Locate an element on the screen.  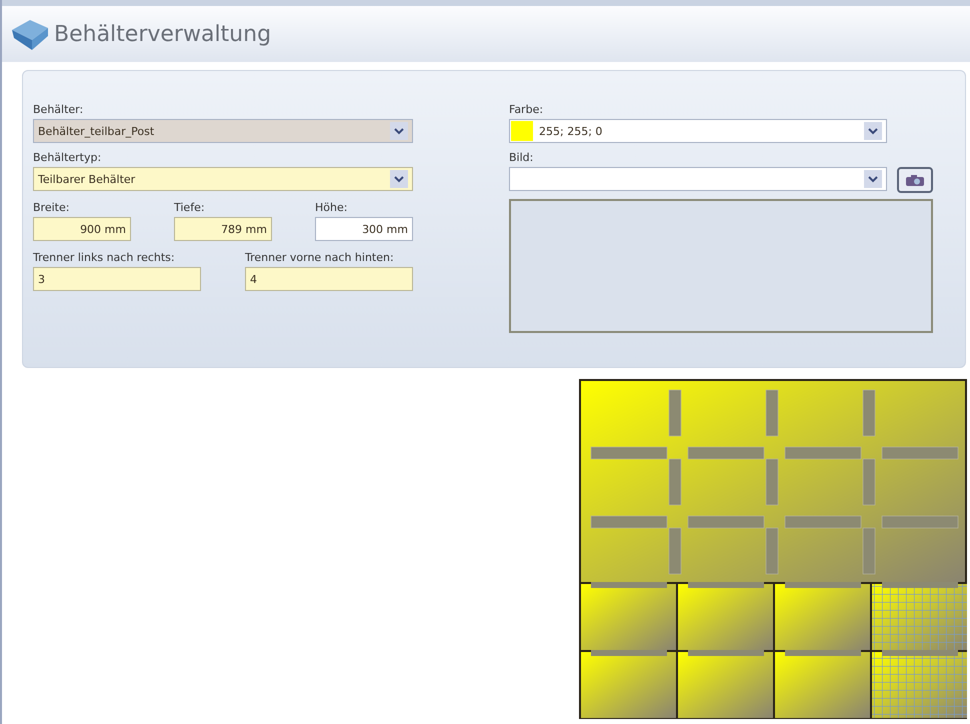
field-label: Bild: is located at coordinates (521, 157).